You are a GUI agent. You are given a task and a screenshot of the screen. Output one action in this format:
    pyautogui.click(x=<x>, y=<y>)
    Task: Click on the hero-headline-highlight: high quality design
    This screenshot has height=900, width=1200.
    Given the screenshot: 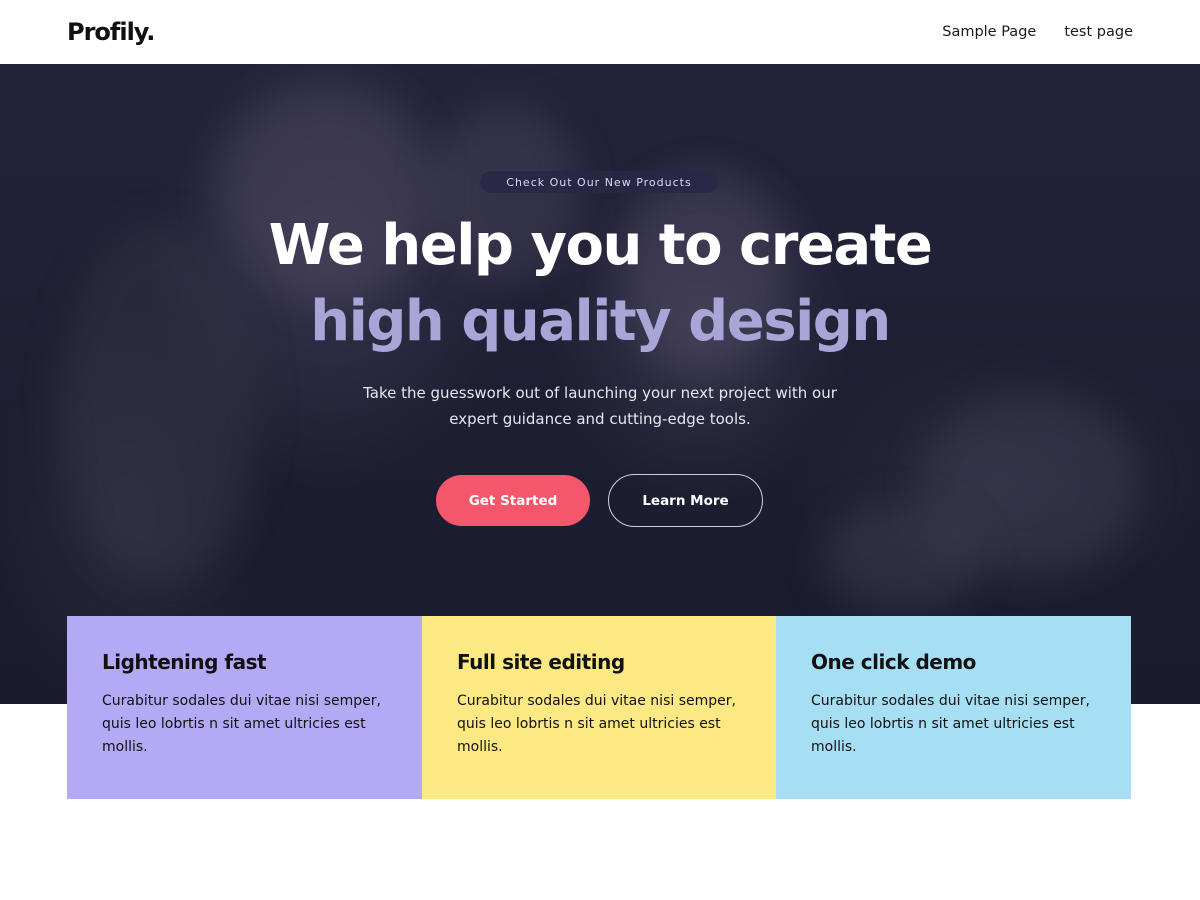 What is the action you would take?
    pyautogui.click(x=600, y=321)
    